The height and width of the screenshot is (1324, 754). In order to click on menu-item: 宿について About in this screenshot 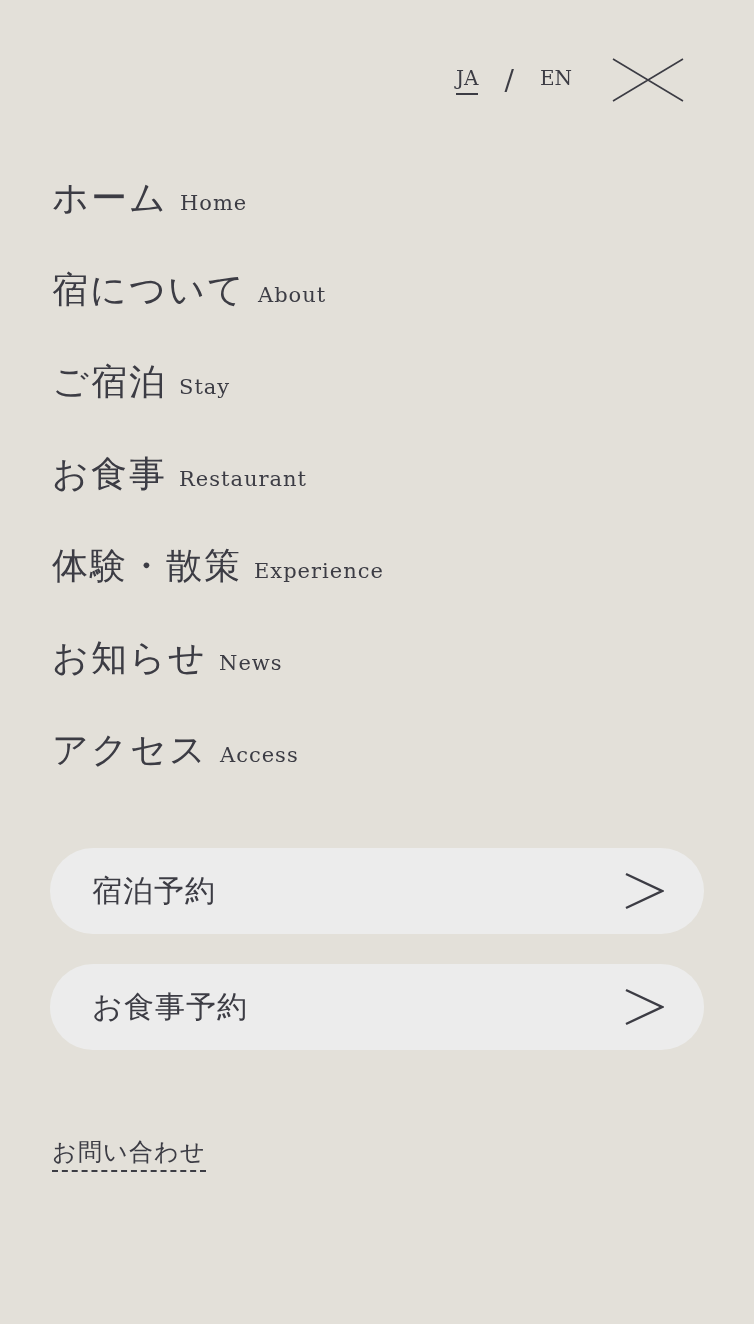, I will do `click(403, 294)`.